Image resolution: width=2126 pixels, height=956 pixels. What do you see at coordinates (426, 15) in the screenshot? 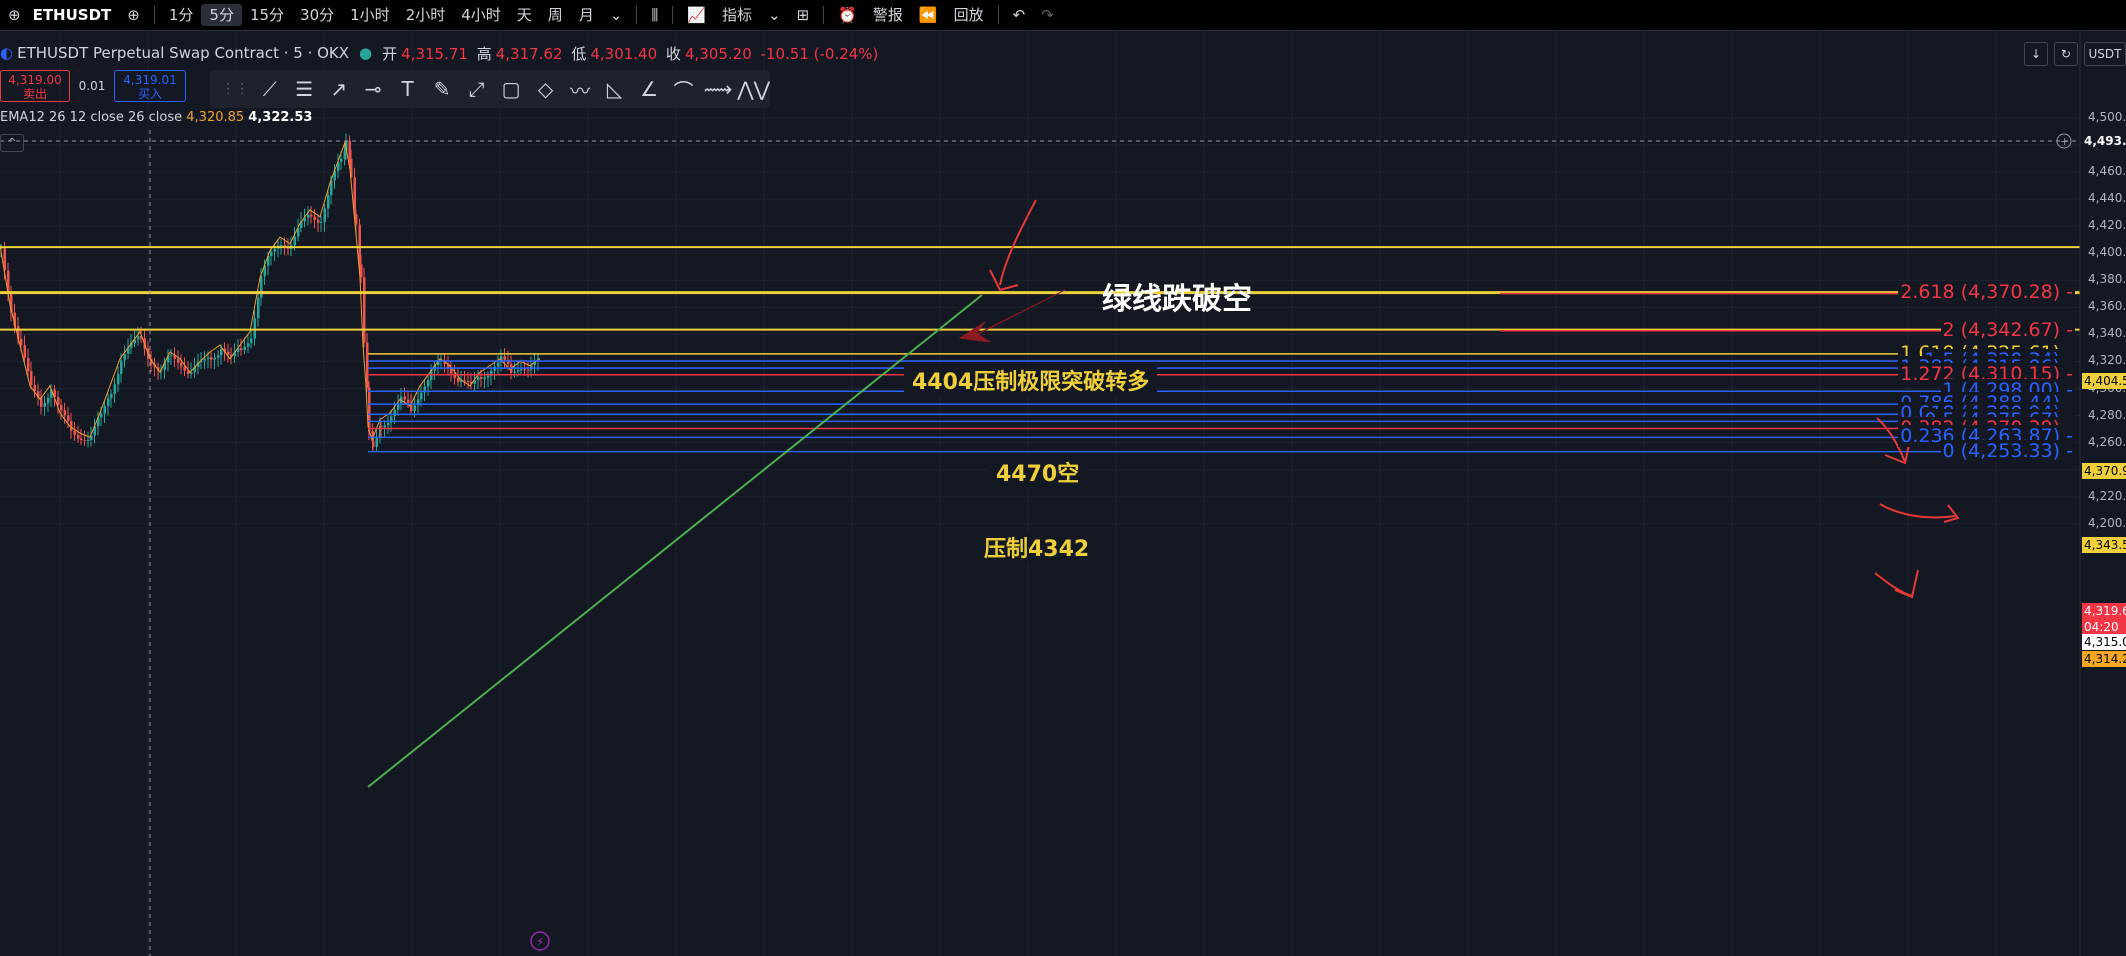
I see `interval-2h: 2小时` at bounding box center [426, 15].